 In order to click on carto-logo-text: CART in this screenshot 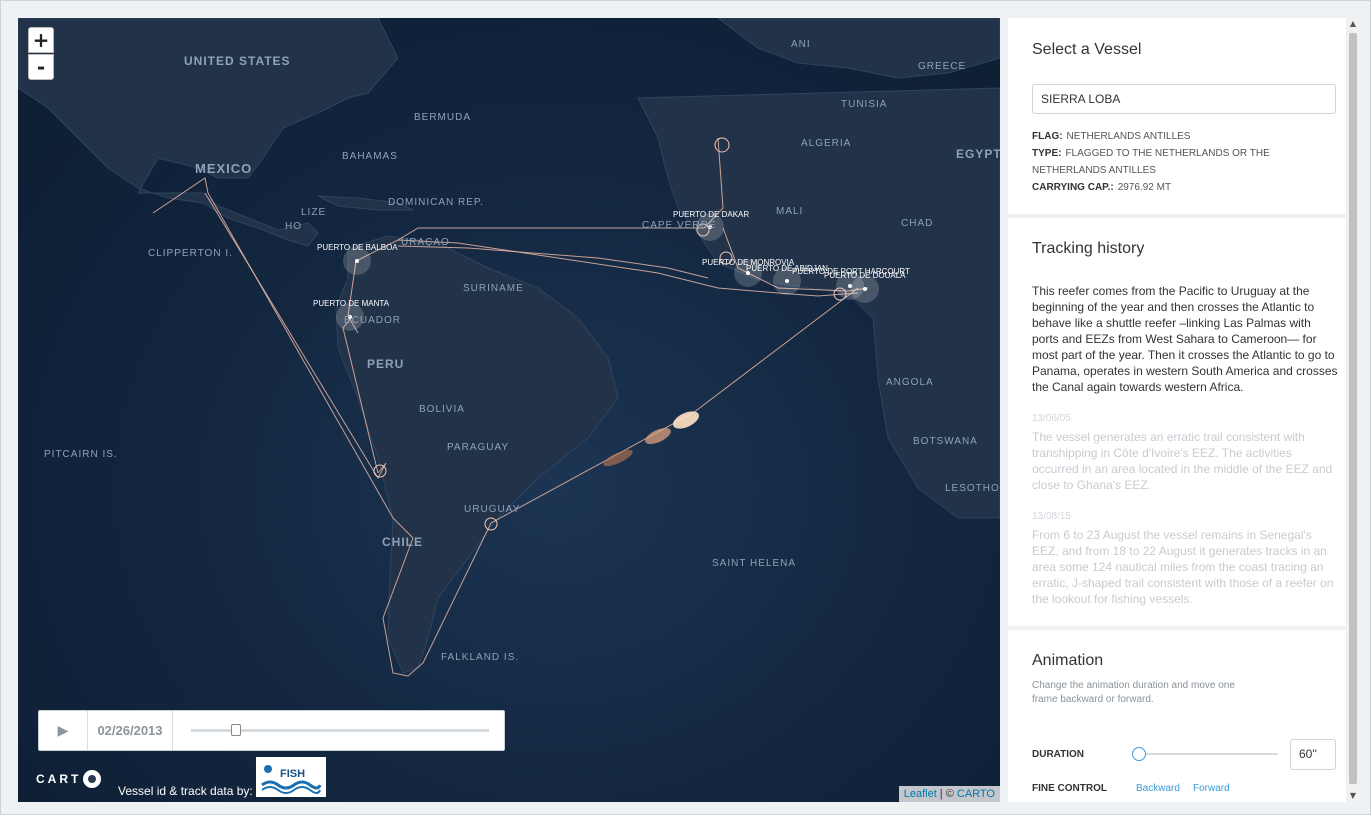, I will do `click(59, 779)`.